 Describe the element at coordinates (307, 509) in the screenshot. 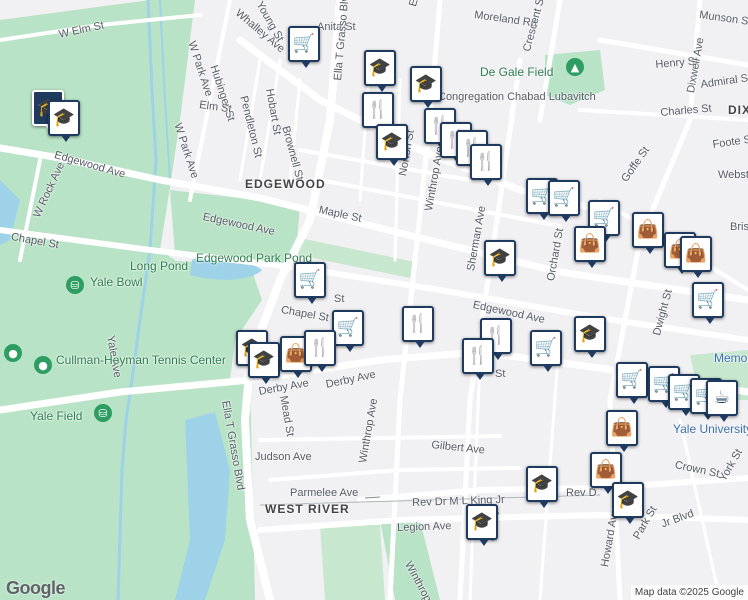

I see `neighborhood-label: WEST RIVER` at that location.